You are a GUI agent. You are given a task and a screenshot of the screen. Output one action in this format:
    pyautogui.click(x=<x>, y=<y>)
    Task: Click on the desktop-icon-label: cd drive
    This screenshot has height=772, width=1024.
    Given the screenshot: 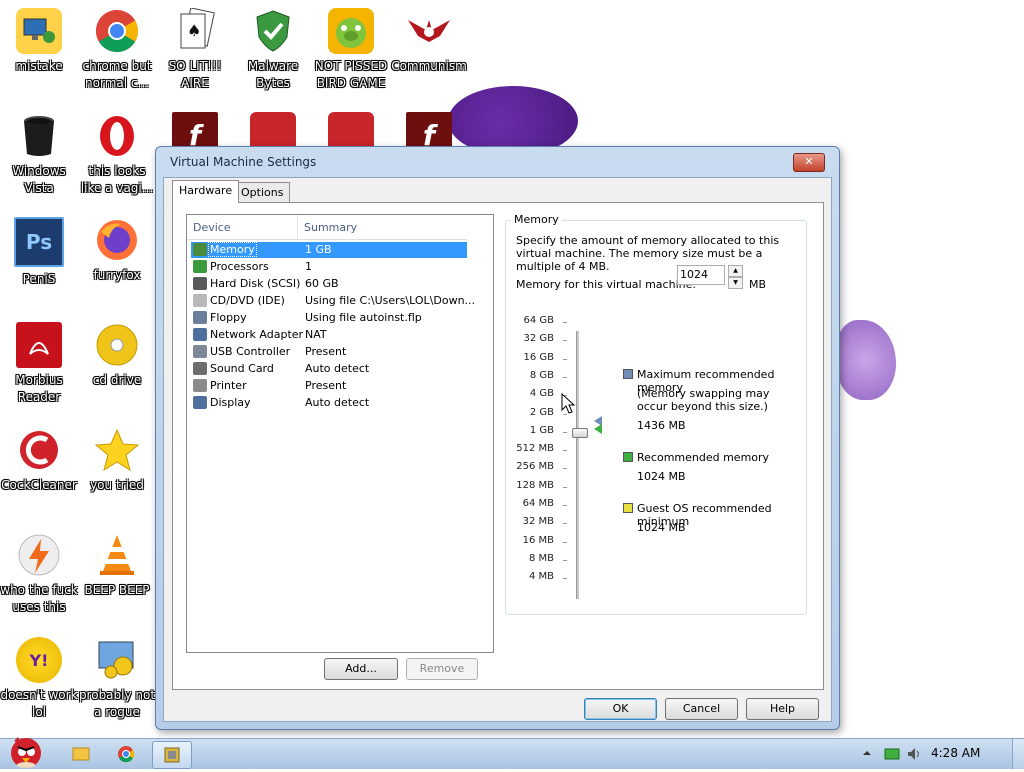 What is the action you would take?
    pyautogui.click(x=117, y=380)
    